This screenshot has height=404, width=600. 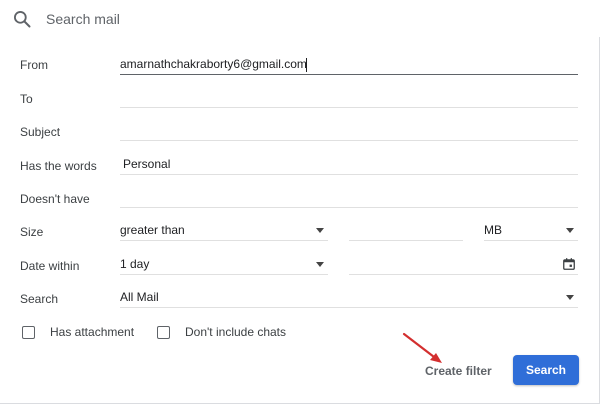 What do you see at coordinates (139, 297) in the screenshot?
I see `search-scope-value: All Mail` at bounding box center [139, 297].